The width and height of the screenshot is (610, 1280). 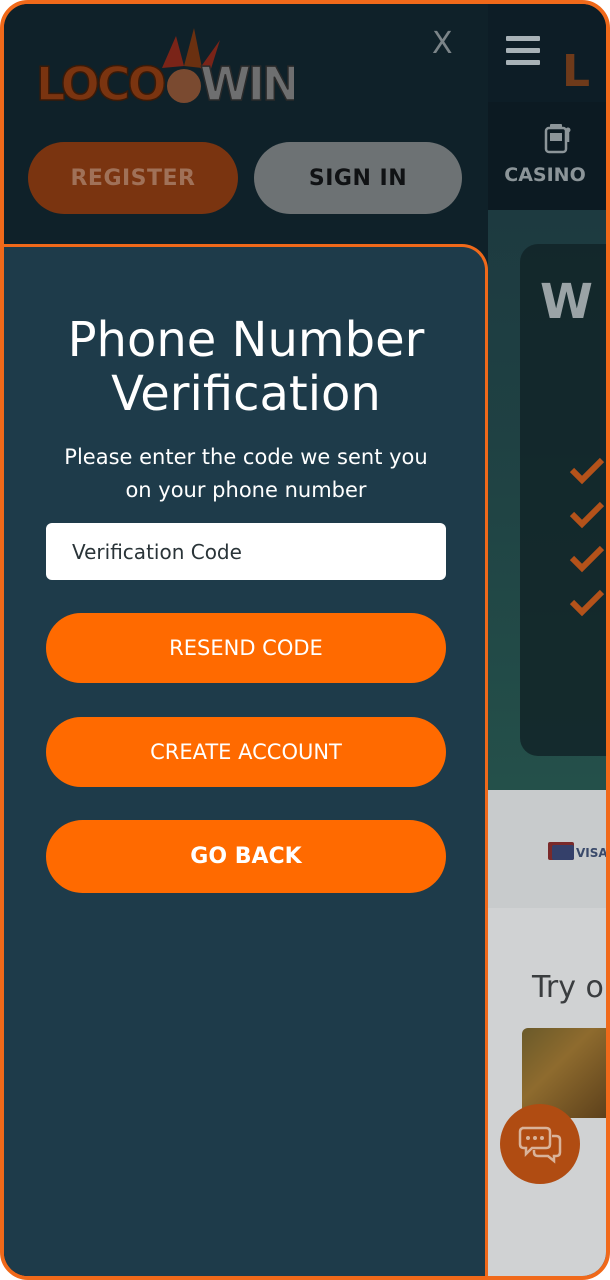 What do you see at coordinates (545, 175) in the screenshot?
I see `nav-casino-label: CASINO` at bounding box center [545, 175].